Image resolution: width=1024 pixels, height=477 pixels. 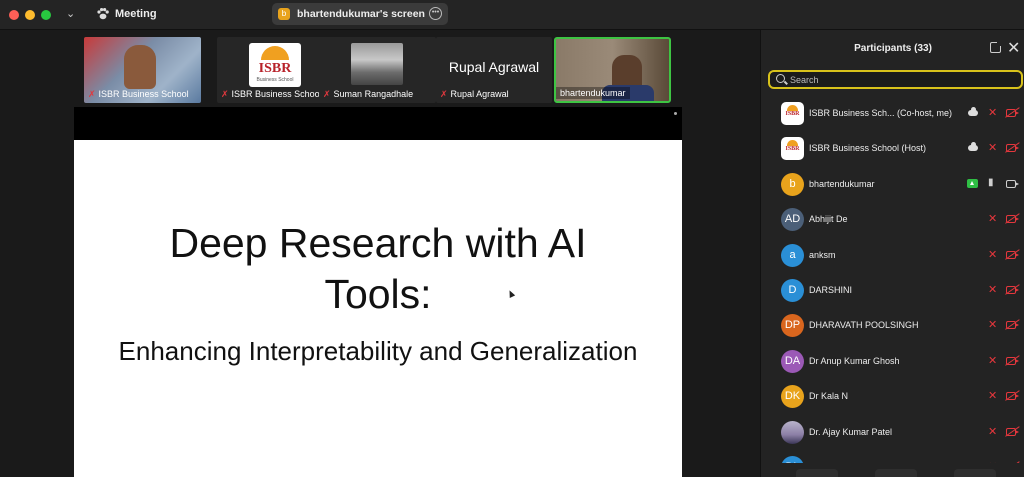 What do you see at coordinates (284, 14) in the screenshot?
I see `screen-share-badge: b` at bounding box center [284, 14].